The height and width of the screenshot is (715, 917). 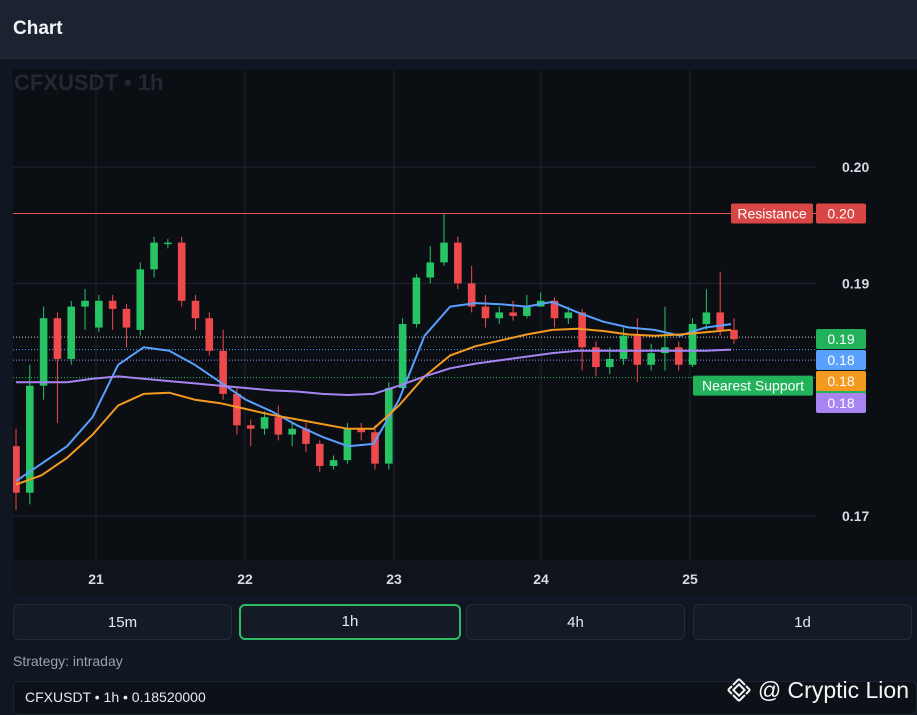 What do you see at coordinates (394, 579) in the screenshot?
I see `x-tick-label: 23` at bounding box center [394, 579].